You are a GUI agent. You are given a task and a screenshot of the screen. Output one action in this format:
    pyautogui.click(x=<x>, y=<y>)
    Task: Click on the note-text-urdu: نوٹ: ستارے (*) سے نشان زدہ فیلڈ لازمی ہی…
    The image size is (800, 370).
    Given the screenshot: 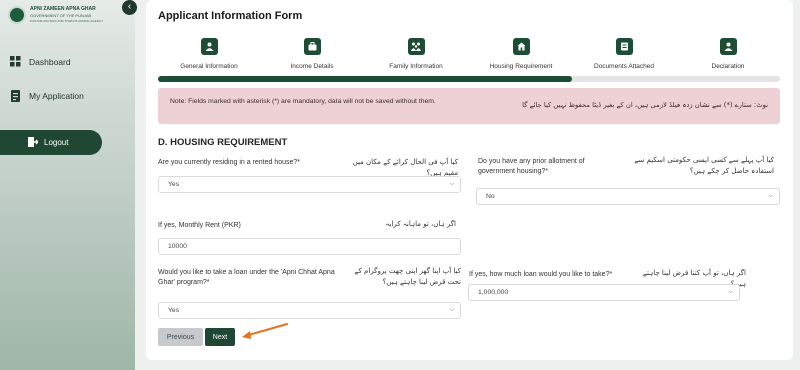 What is the action you would take?
    pyautogui.click(x=645, y=105)
    